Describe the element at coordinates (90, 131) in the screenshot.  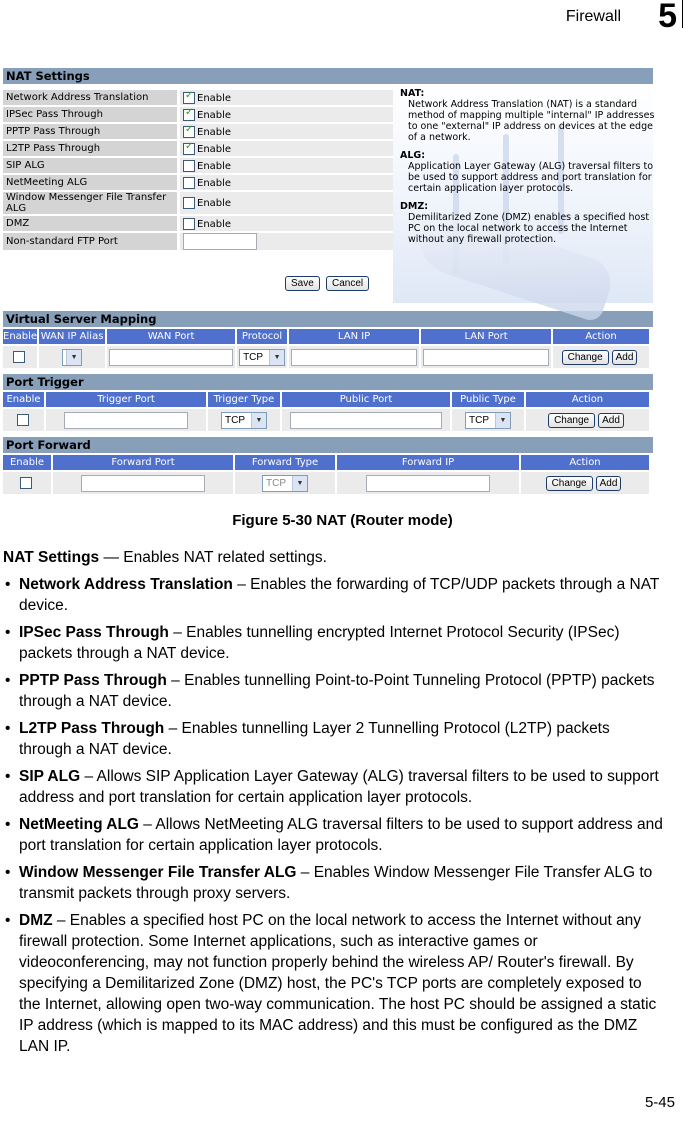
I see `setting-label: PPTP Pass Through` at that location.